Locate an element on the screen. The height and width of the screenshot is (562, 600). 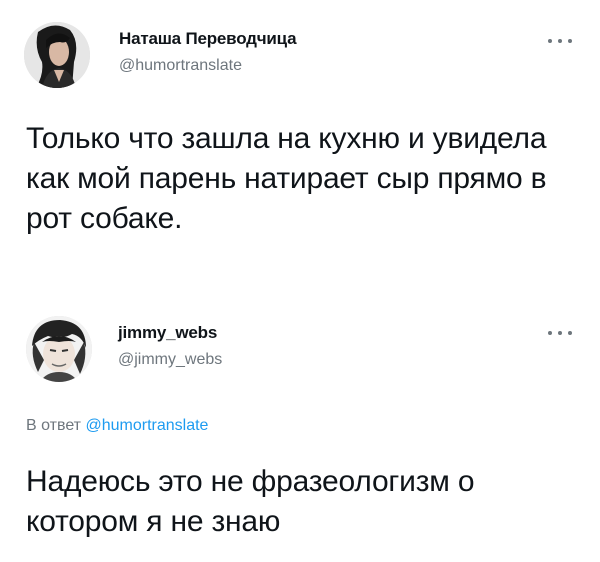
display-name: Наташа Переводчица is located at coordinates (208, 39).